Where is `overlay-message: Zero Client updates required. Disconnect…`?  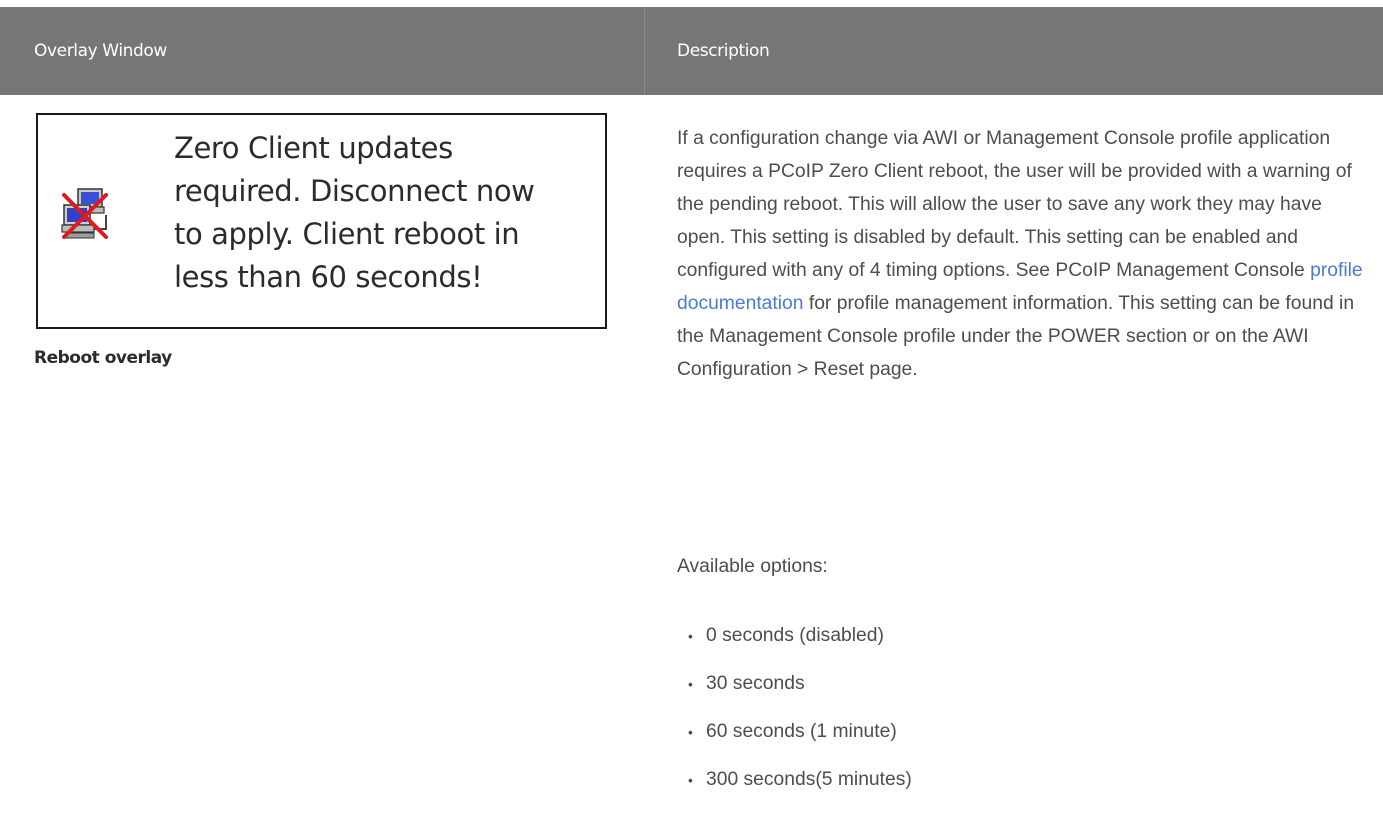 overlay-message: Zero Client updates required. Disconnect… is located at coordinates (384, 213).